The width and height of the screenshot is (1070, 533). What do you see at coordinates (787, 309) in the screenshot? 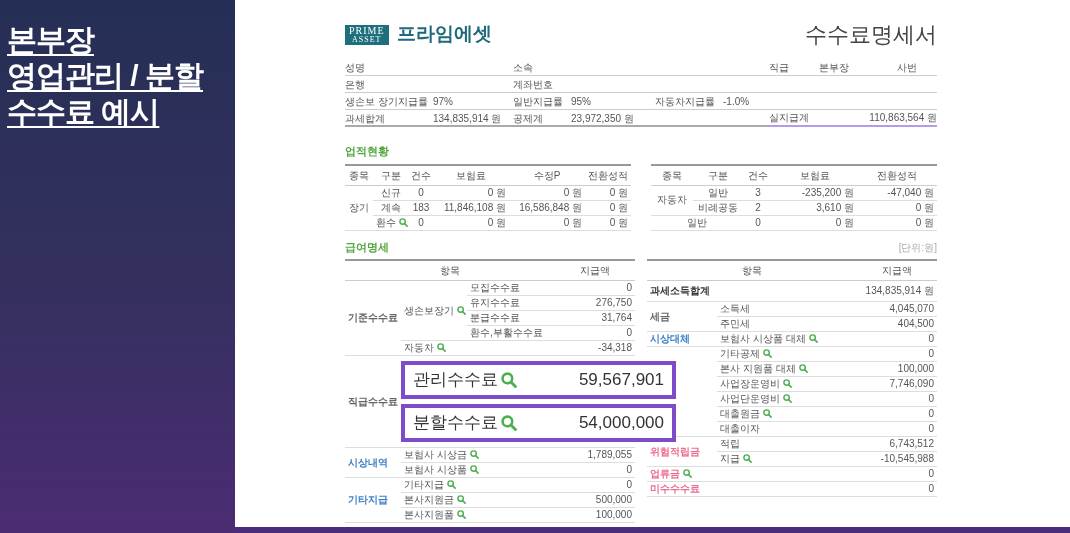
I see `row-label: 소득세` at bounding box center [787, 309].